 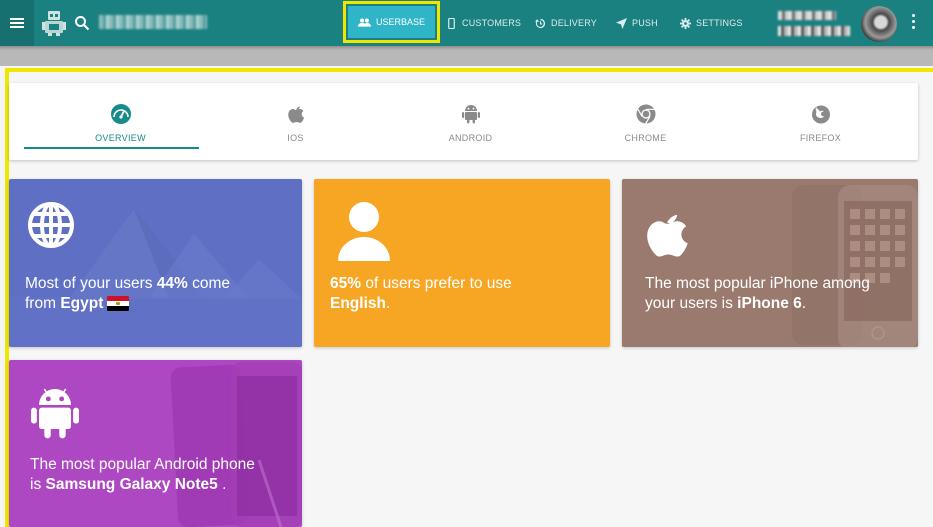 What do you see at coordinates (346, 283) in the screenshot?
I see `language-percent: 65%` at bounding box center [346, 283].